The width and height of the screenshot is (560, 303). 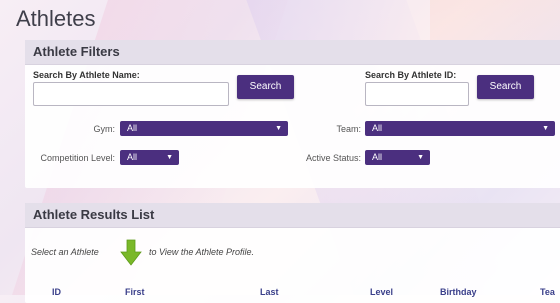 I want to click on page-title: Athletes, so click(x=56, y=18).